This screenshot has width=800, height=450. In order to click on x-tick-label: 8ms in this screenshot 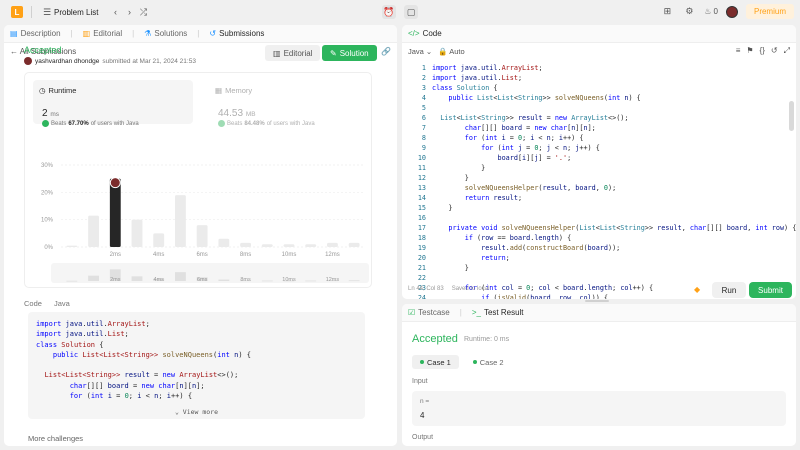, I will do `click(245, 255)`.